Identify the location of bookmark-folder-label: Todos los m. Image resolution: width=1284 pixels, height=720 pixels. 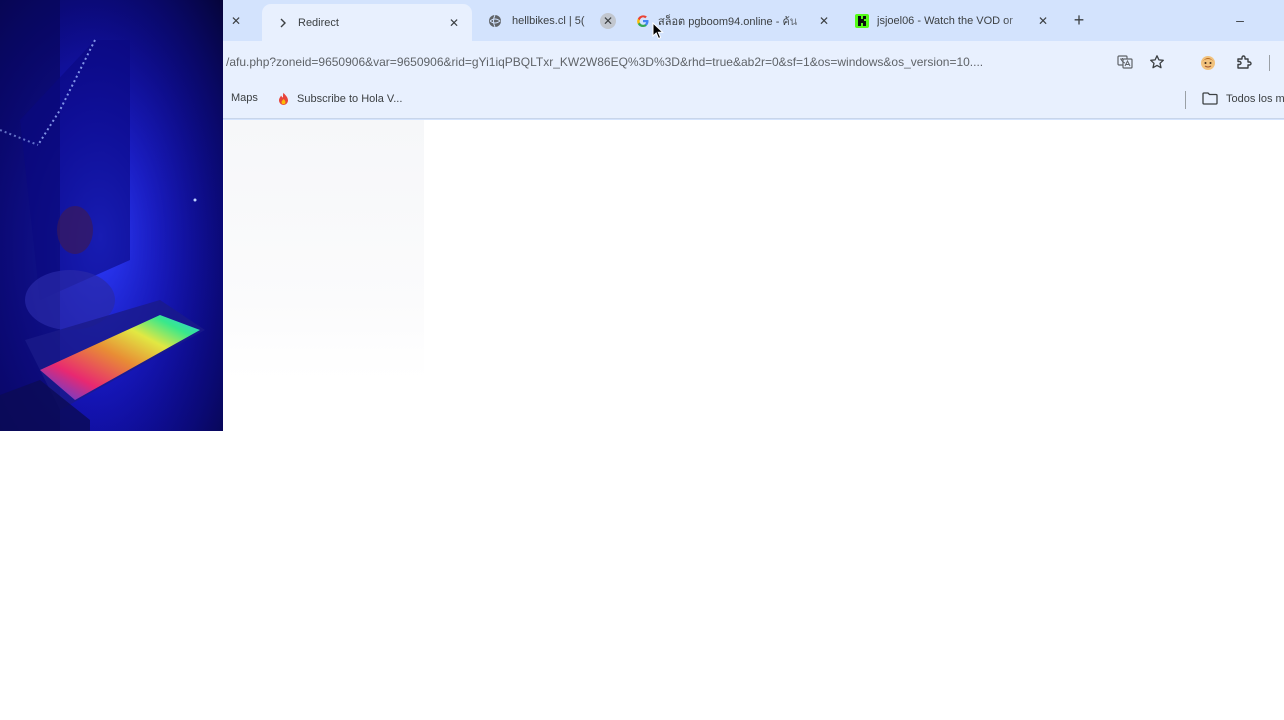
(1255, 98).